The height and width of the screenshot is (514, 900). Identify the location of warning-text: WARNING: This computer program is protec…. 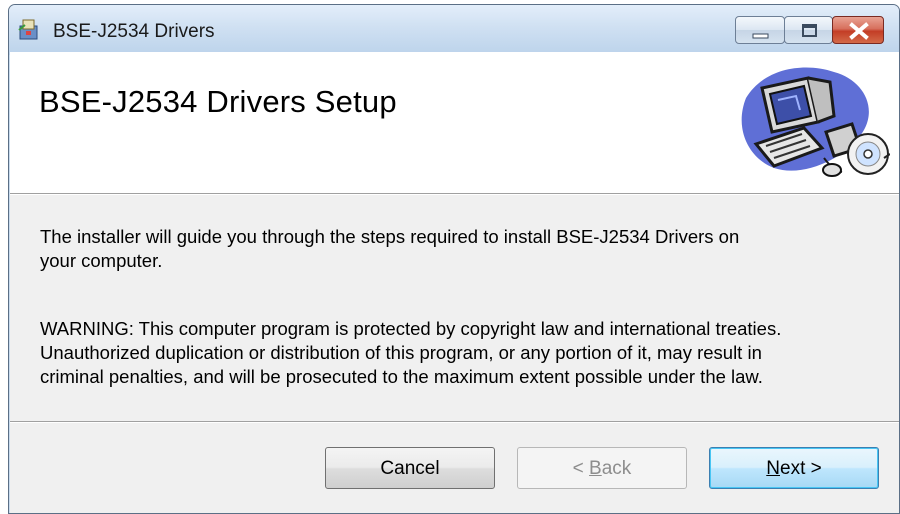
(469, 353).